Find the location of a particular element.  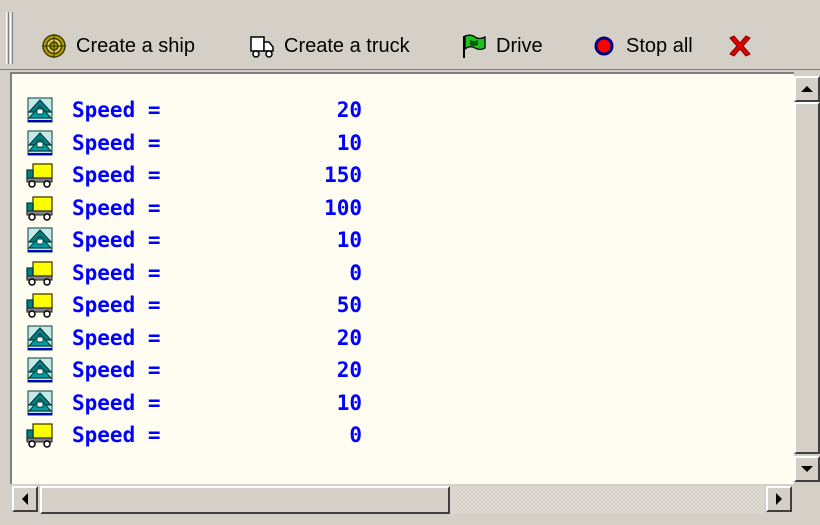

arrow-right-icon is located at coordinates (779, 499).